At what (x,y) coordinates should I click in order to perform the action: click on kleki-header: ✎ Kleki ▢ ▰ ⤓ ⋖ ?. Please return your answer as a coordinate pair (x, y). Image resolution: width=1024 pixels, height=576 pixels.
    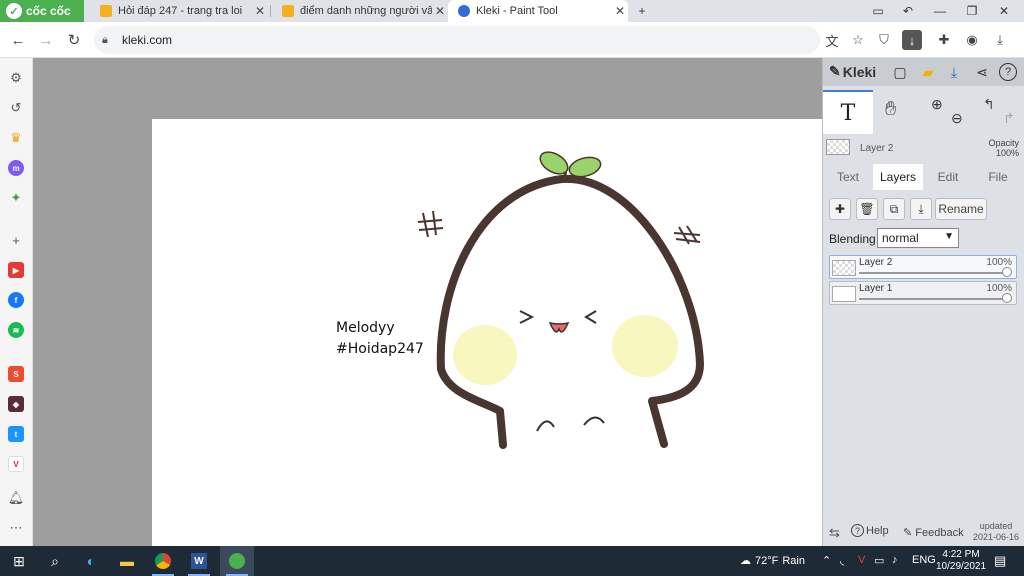
    Looking at the image, I should click on (923, 72).